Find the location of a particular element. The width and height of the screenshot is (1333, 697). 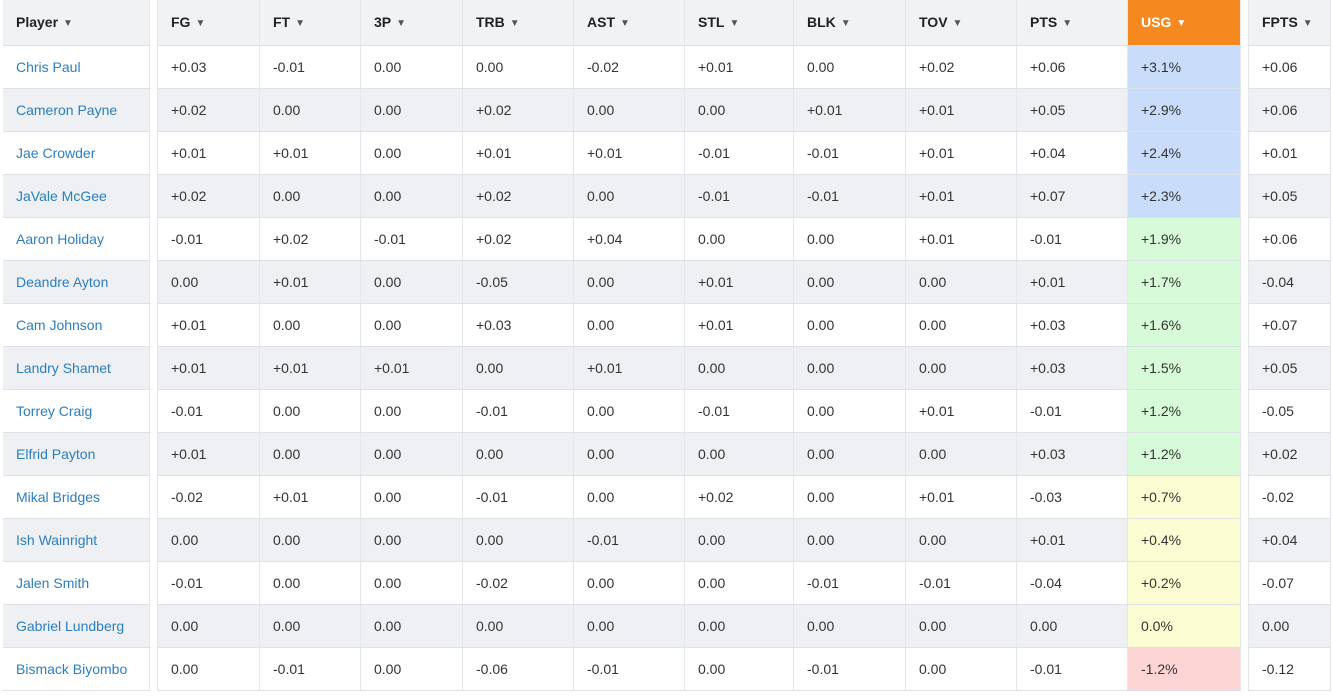

column-header-ast: AST ▼ is located at coordinates (629, 23).